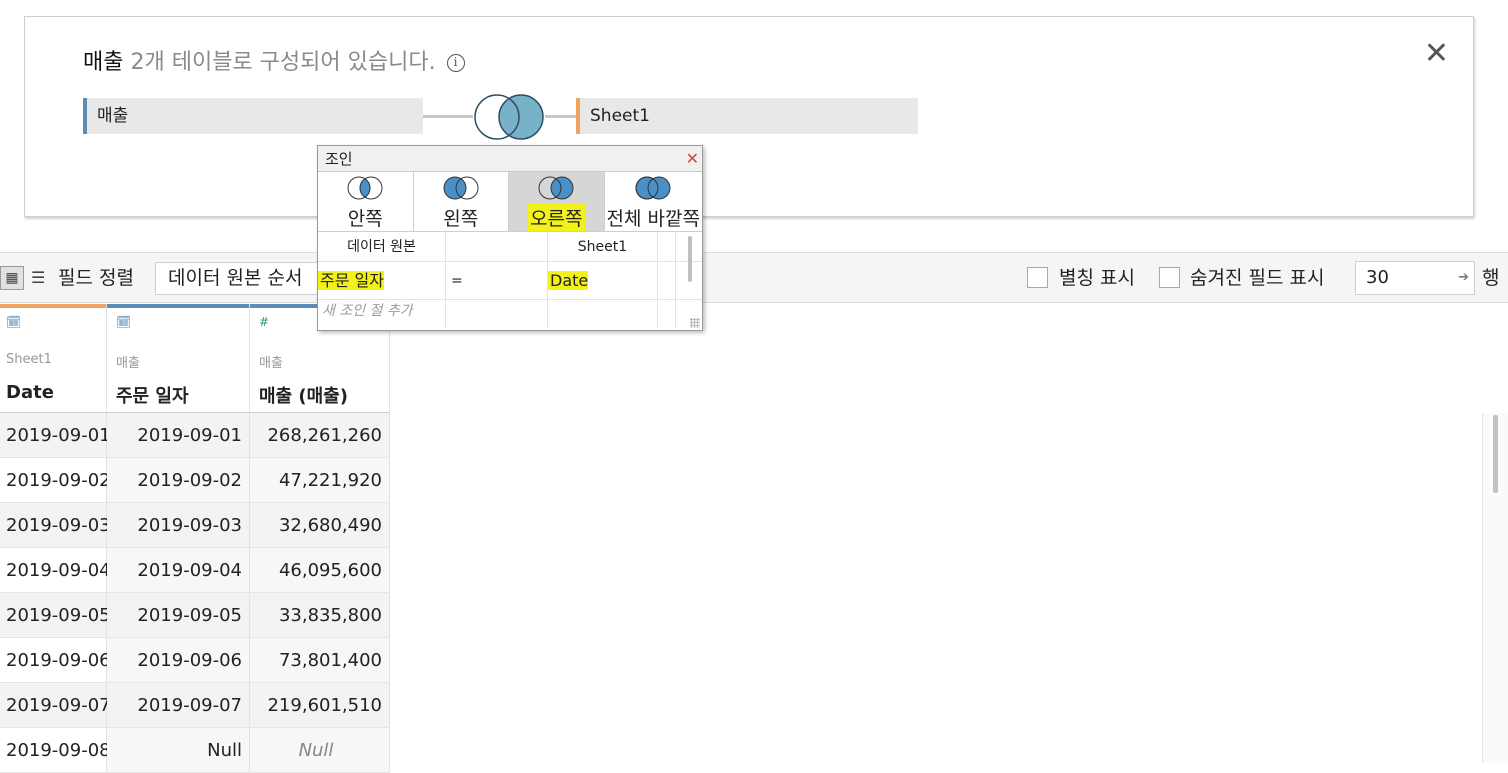 The width and height of the screenshot is (1508, 773). What do you see at coordinates (320, 480) in the screenshot?
I see `cell: 47,221,920` at bounding box center [320, 480].